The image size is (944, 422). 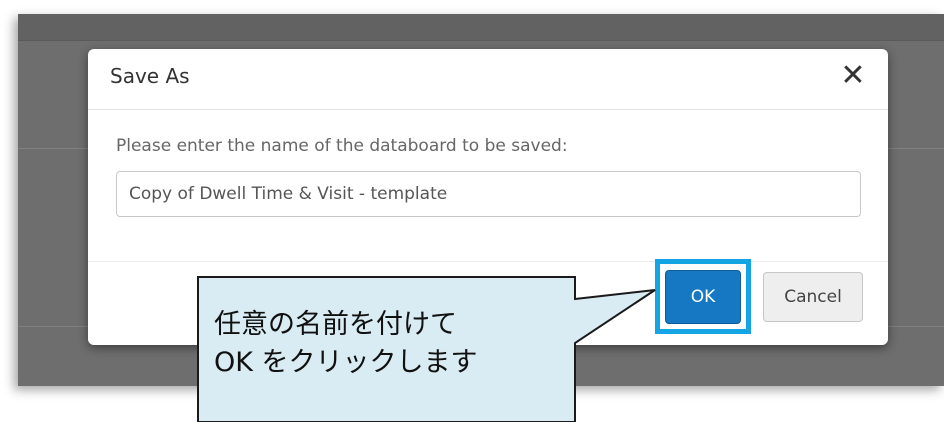 What do you see at coordinates (346, 362) in the screenshot?
I see `callout-line-2: OK をクリックします` at bounding box center [346, 362].